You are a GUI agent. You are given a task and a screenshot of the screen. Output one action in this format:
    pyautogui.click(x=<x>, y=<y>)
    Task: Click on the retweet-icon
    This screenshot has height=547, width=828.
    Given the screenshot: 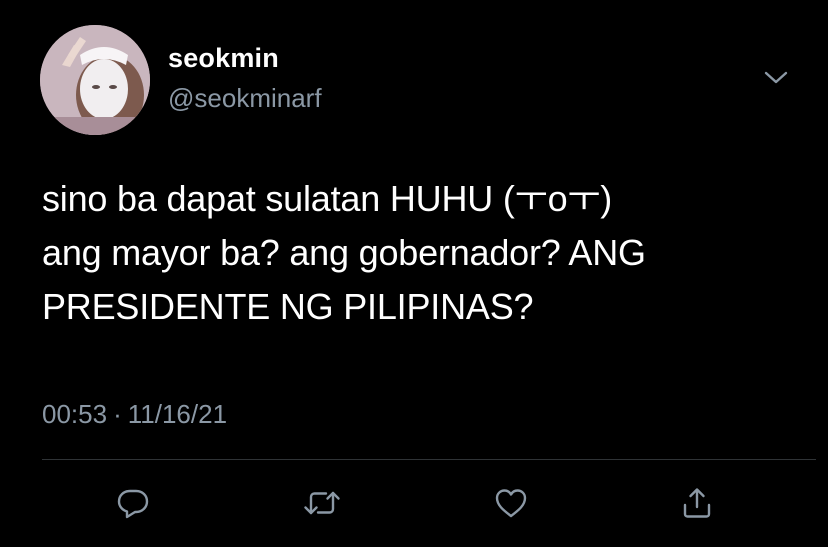 What is the action you would take?
    pyautogui.click(x=322, y=503)
    